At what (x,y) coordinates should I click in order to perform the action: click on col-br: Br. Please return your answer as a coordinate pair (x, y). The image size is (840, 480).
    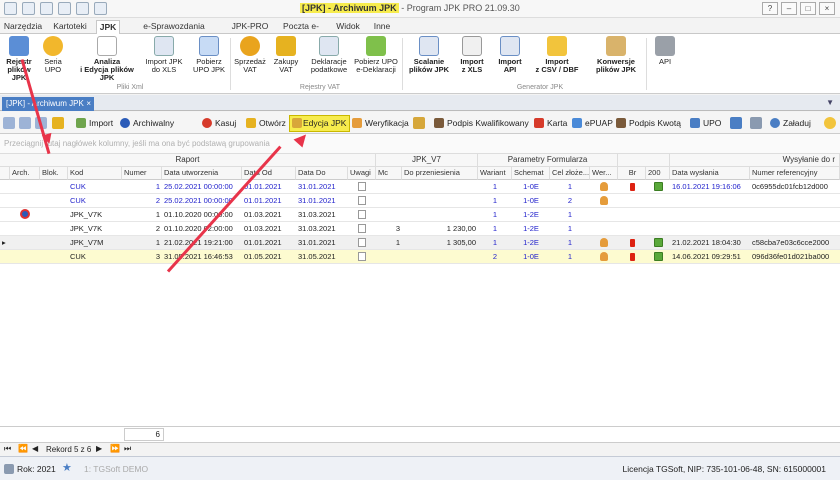
    Looking at the image, I should click on (632, 173).